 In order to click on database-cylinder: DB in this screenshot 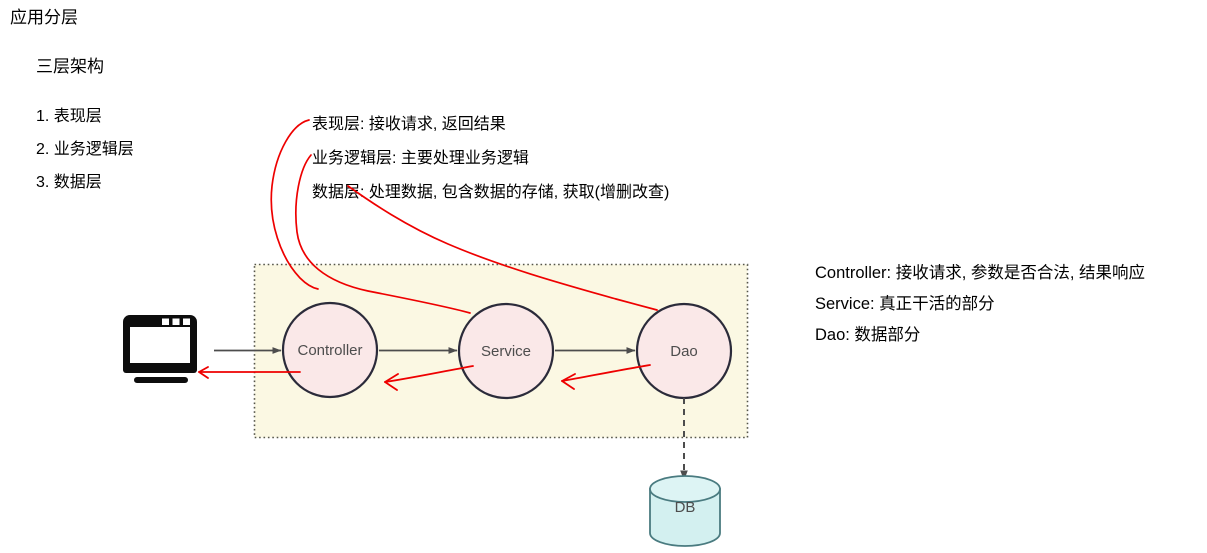, I will do `click(685, 511)`.